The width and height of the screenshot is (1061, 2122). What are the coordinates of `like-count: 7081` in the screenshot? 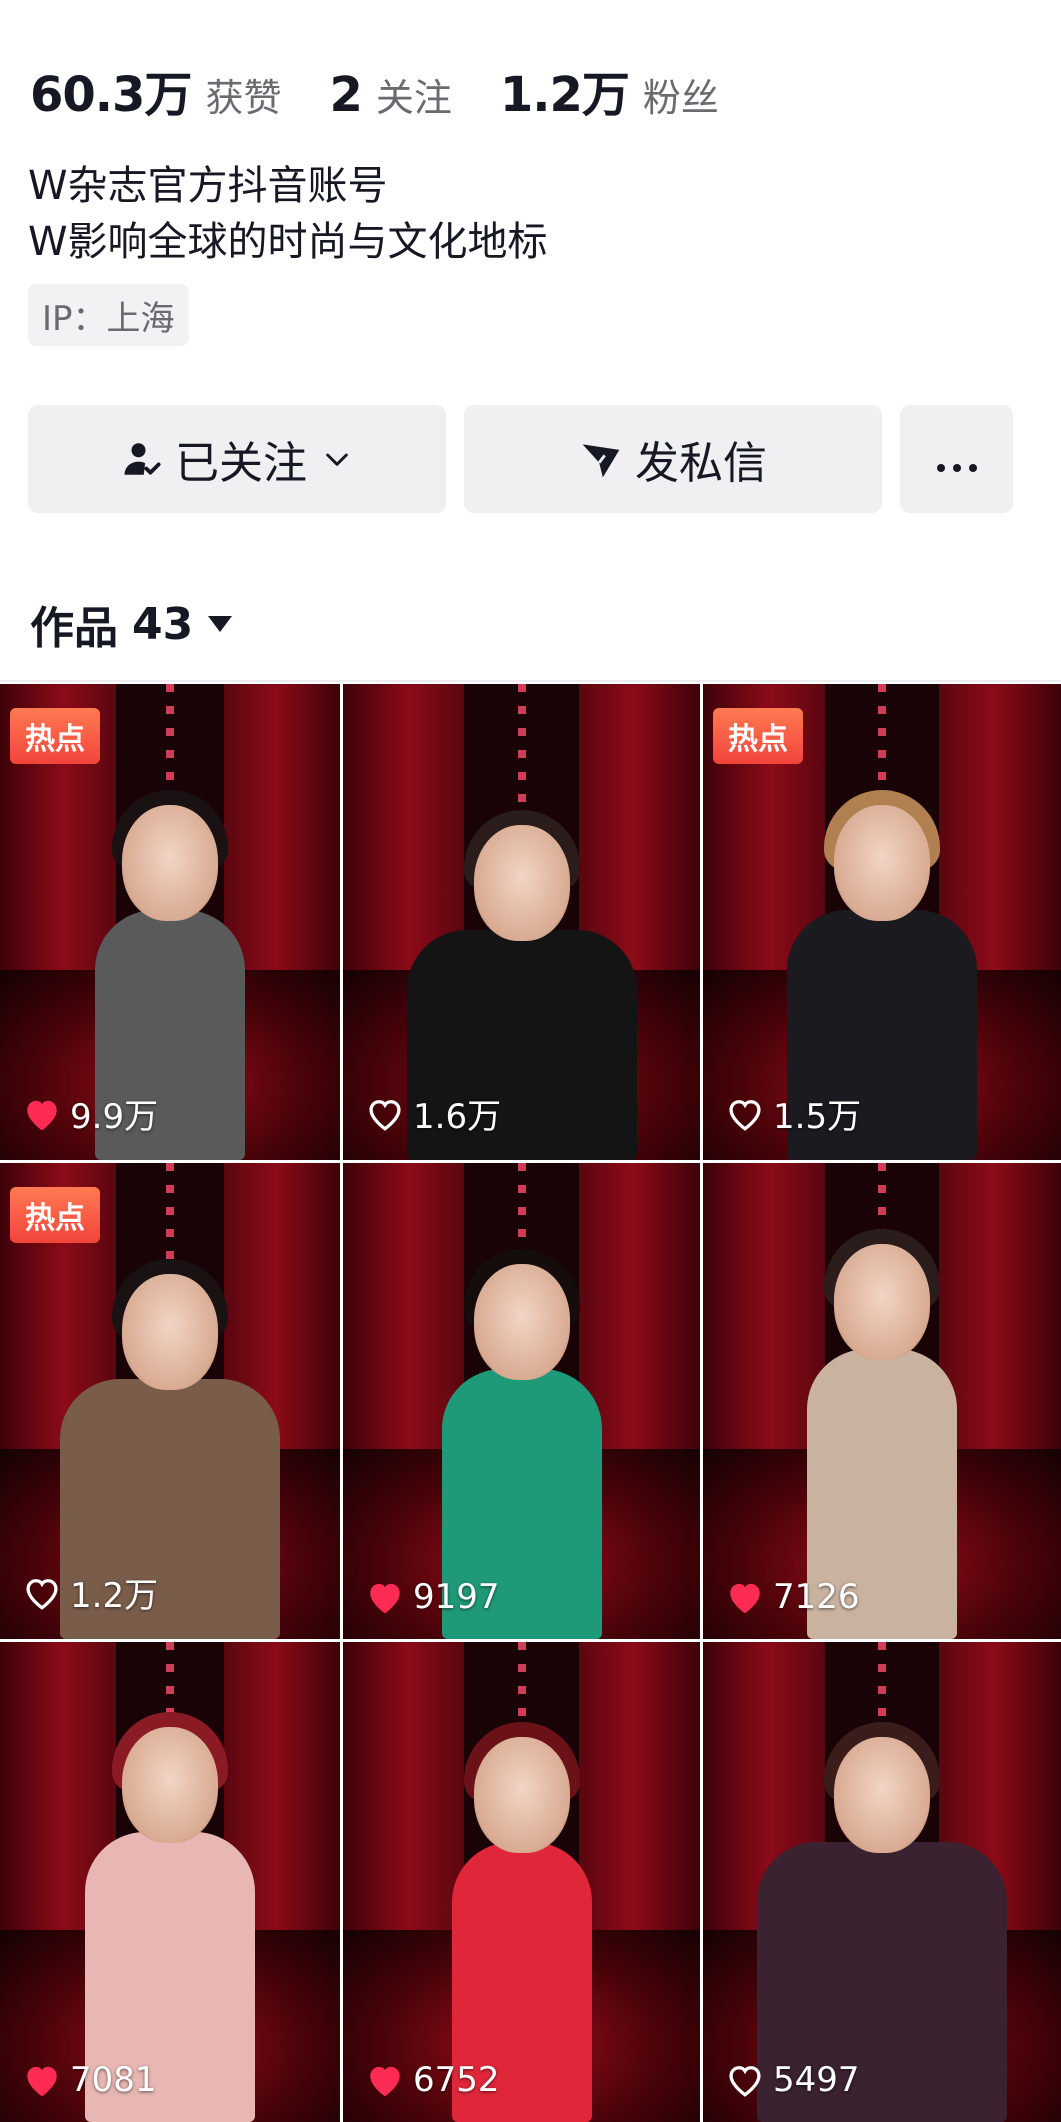 It's located at (89, 2080).